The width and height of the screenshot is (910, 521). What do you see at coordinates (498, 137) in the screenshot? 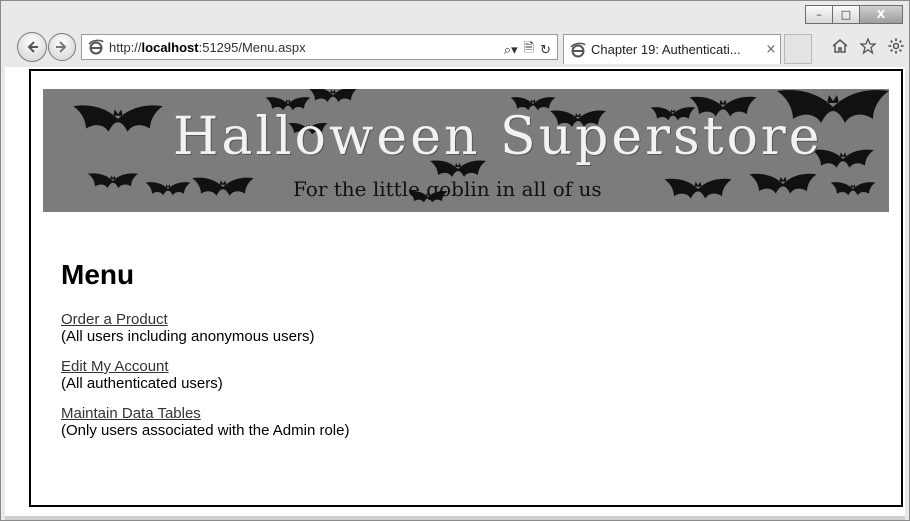
I see `banner-title: Halloween Superstore` at bounding box center [498, 137].